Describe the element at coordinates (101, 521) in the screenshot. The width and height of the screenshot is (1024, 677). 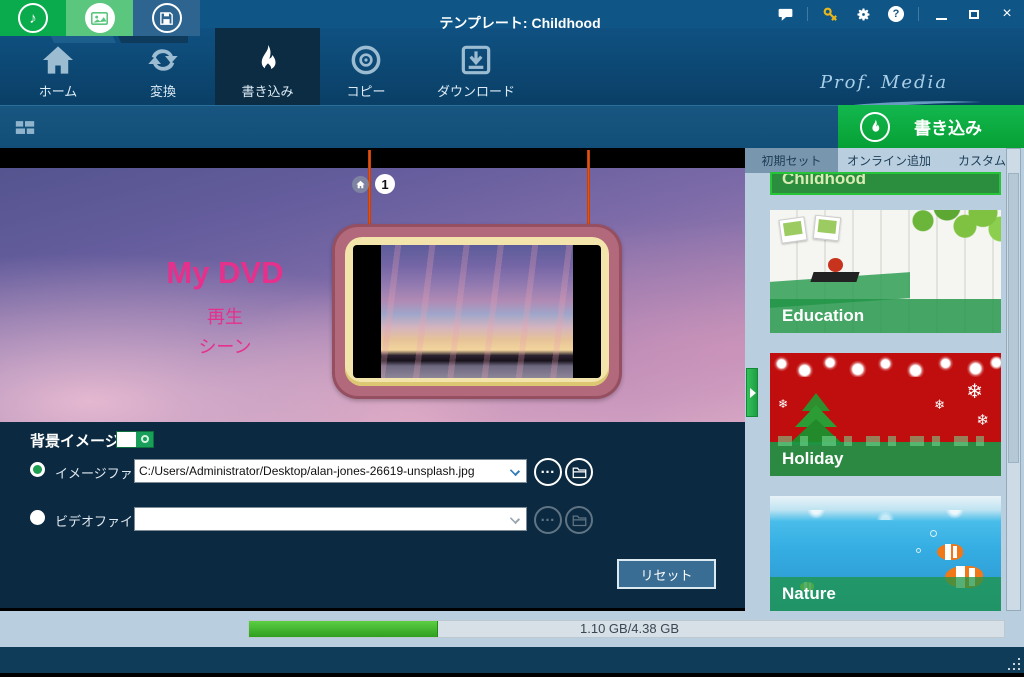
I see `video-file-label: ビデオファイル` at that location.